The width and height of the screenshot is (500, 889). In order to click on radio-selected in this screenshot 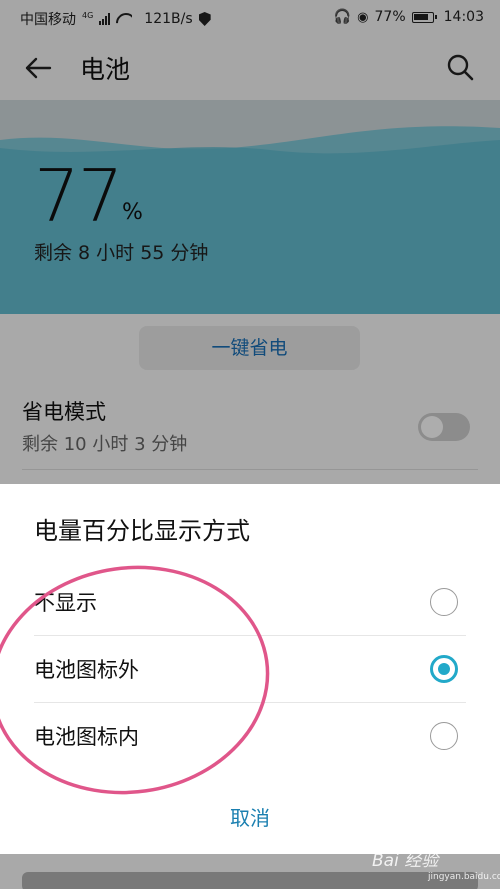, I will do `click(444, 669)`.